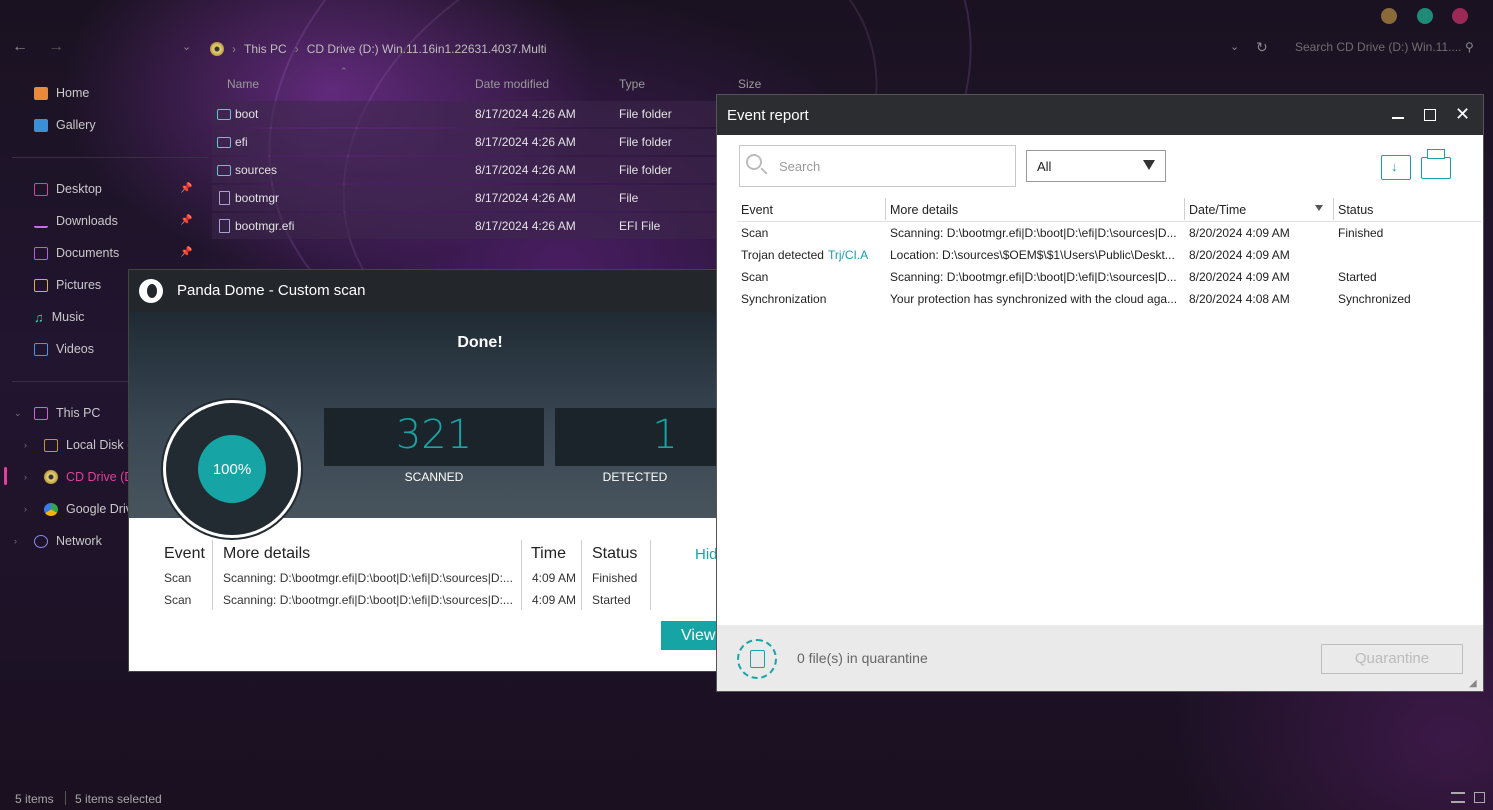 This screenshot has height=810, width=1493. What do you see at coordinates (41, 253) in the screenshot?
I see `documents-icon` at bounding box center [41, 253].